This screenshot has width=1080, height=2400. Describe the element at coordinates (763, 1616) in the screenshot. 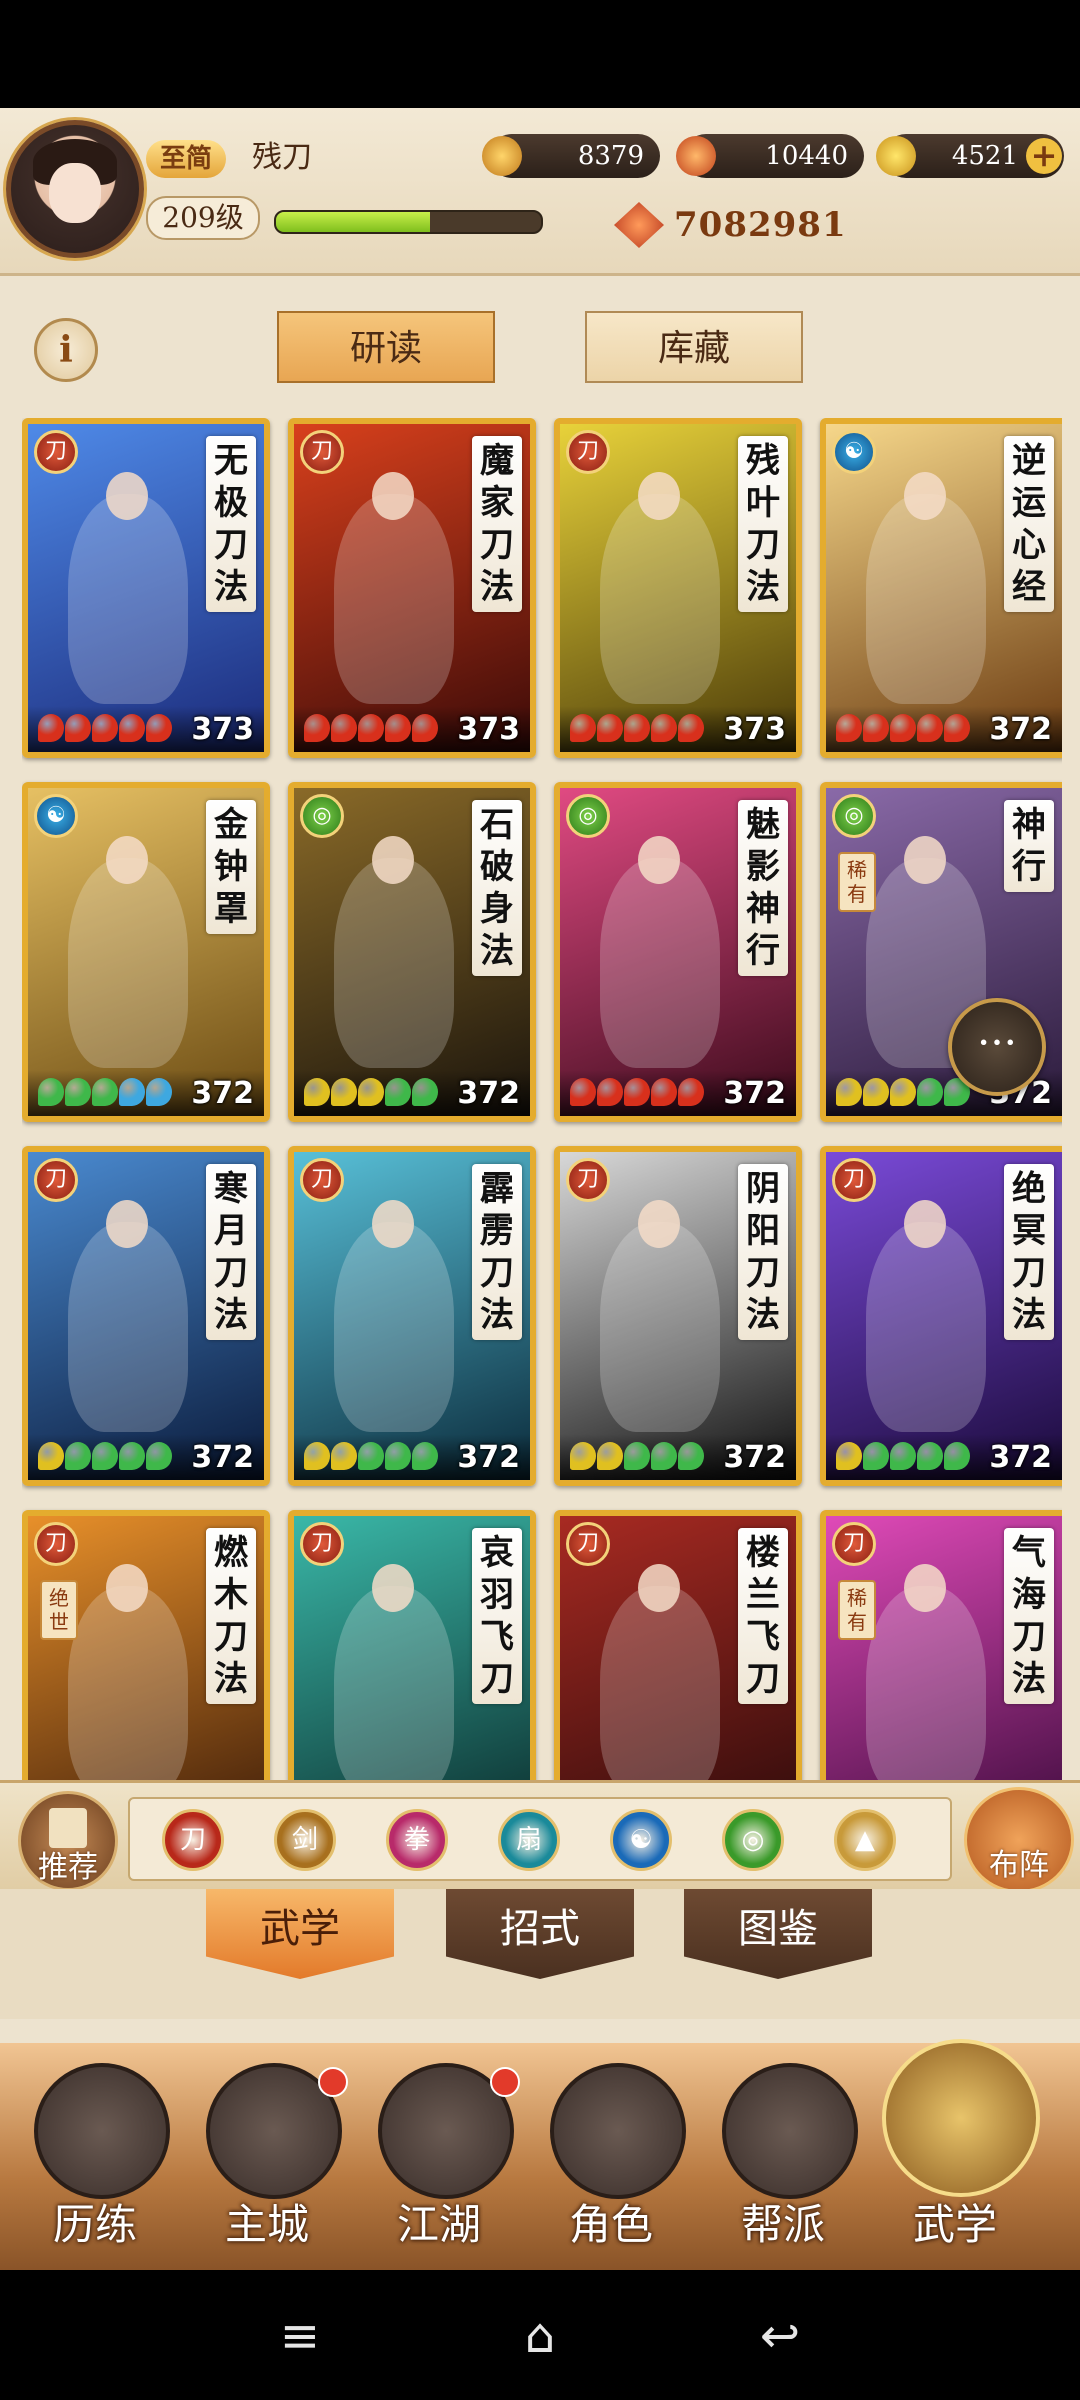

I see `card-title: 楼兰飞刀` at that location.